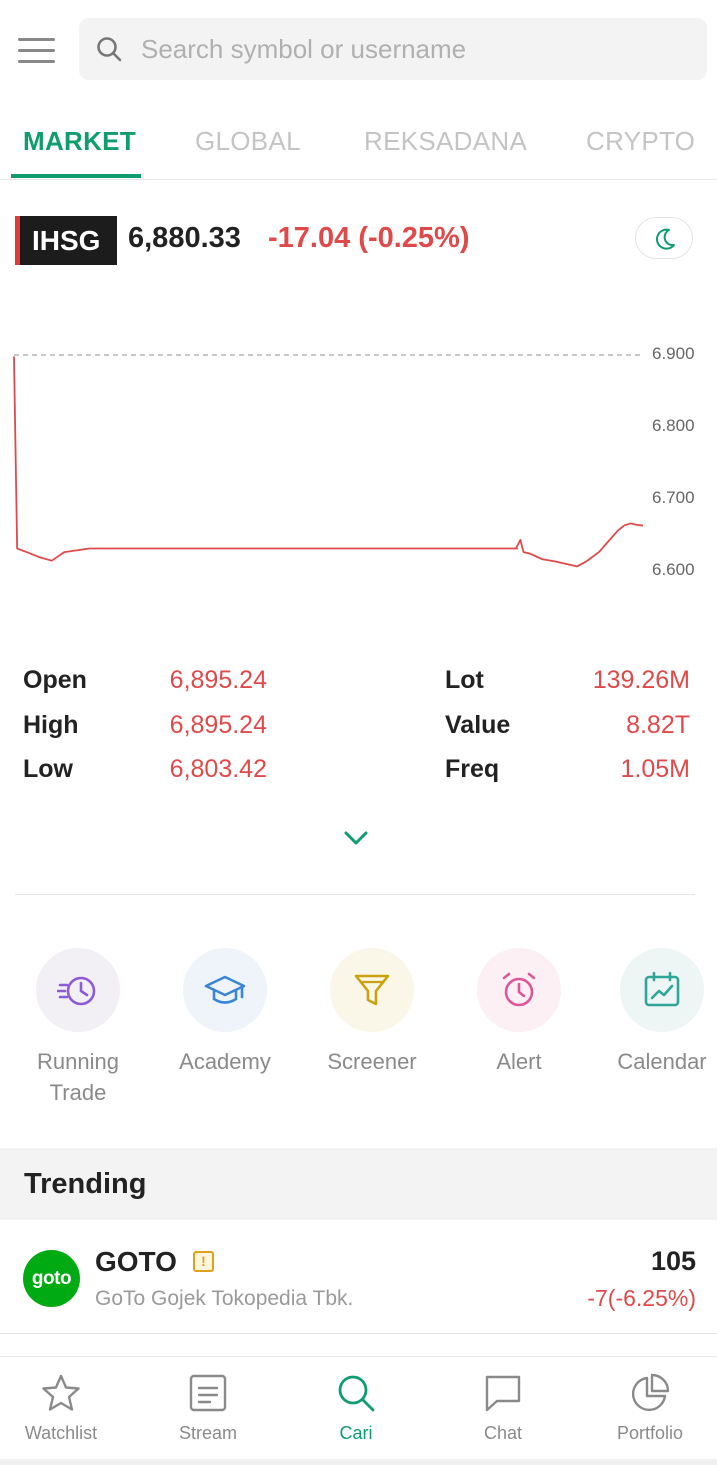 Image resolution: width=717 pixels, height=1465 pixels. What do you see at coordinates (658, 725) in the screenshot?
I see `stat-value-value: 8.82T` at bounding box center [658, 725].